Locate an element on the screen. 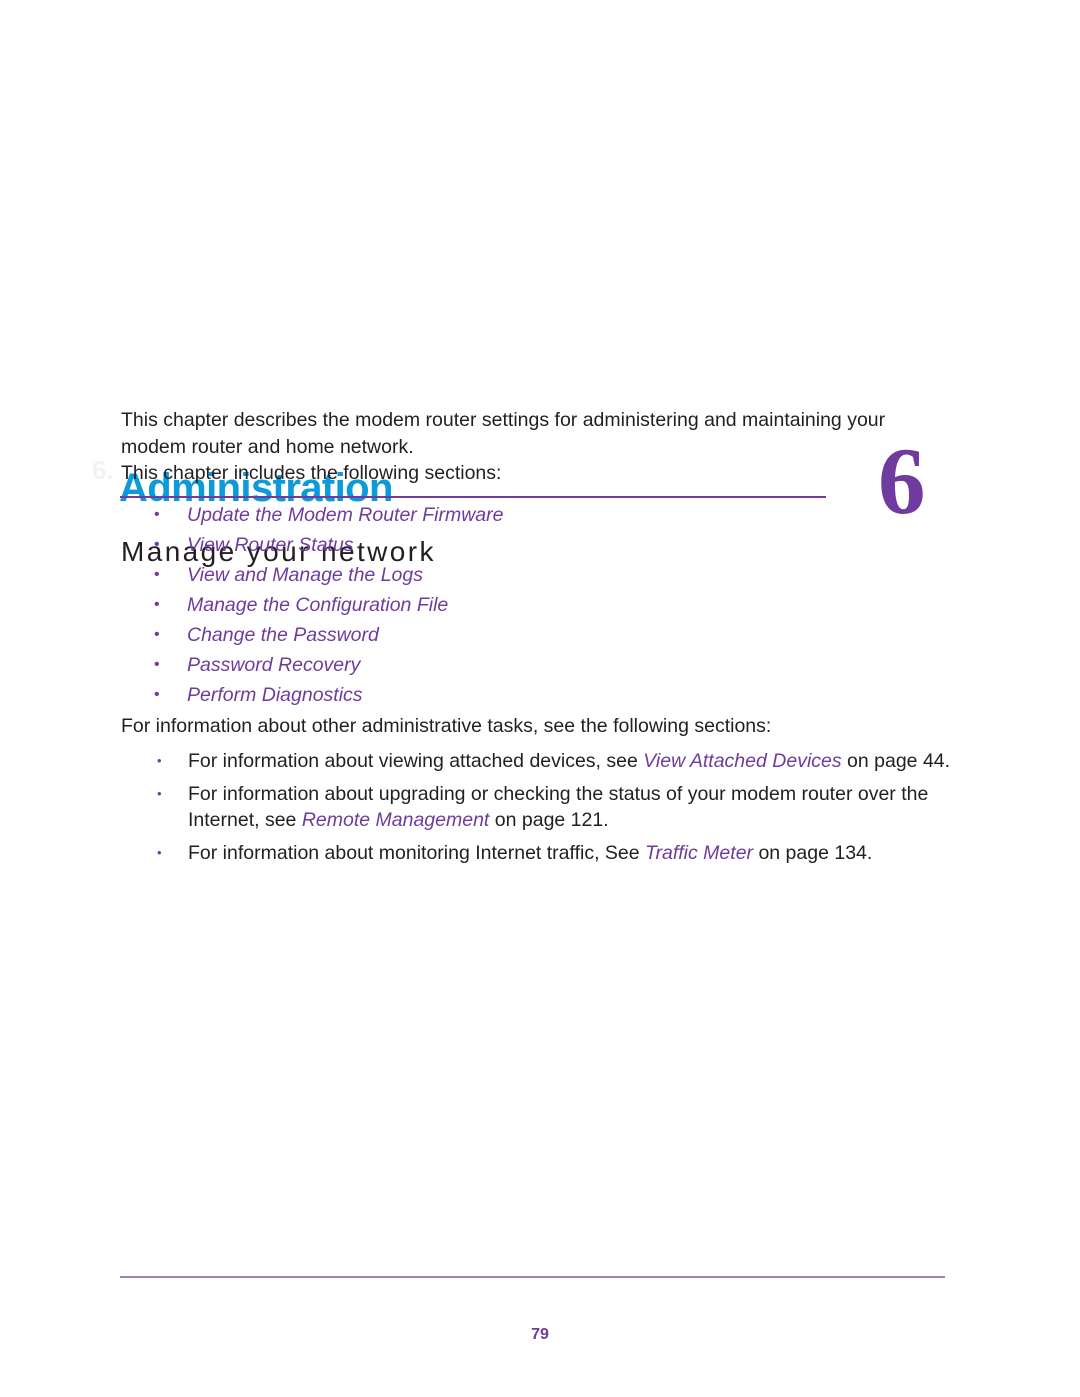 This screenshot has width=1080, height=1397. section-link: Manage the Configuration File is located at coordinates (317, 605).